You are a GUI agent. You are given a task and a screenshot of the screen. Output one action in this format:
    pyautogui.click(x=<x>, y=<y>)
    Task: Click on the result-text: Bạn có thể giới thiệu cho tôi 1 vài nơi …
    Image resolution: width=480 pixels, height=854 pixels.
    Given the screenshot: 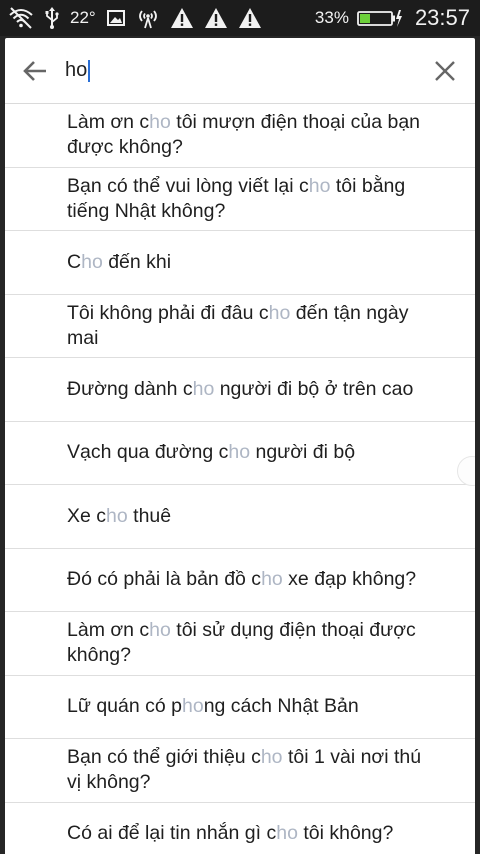 What is the action you would take?
    pyautogui.click(x=253, y=770)
    